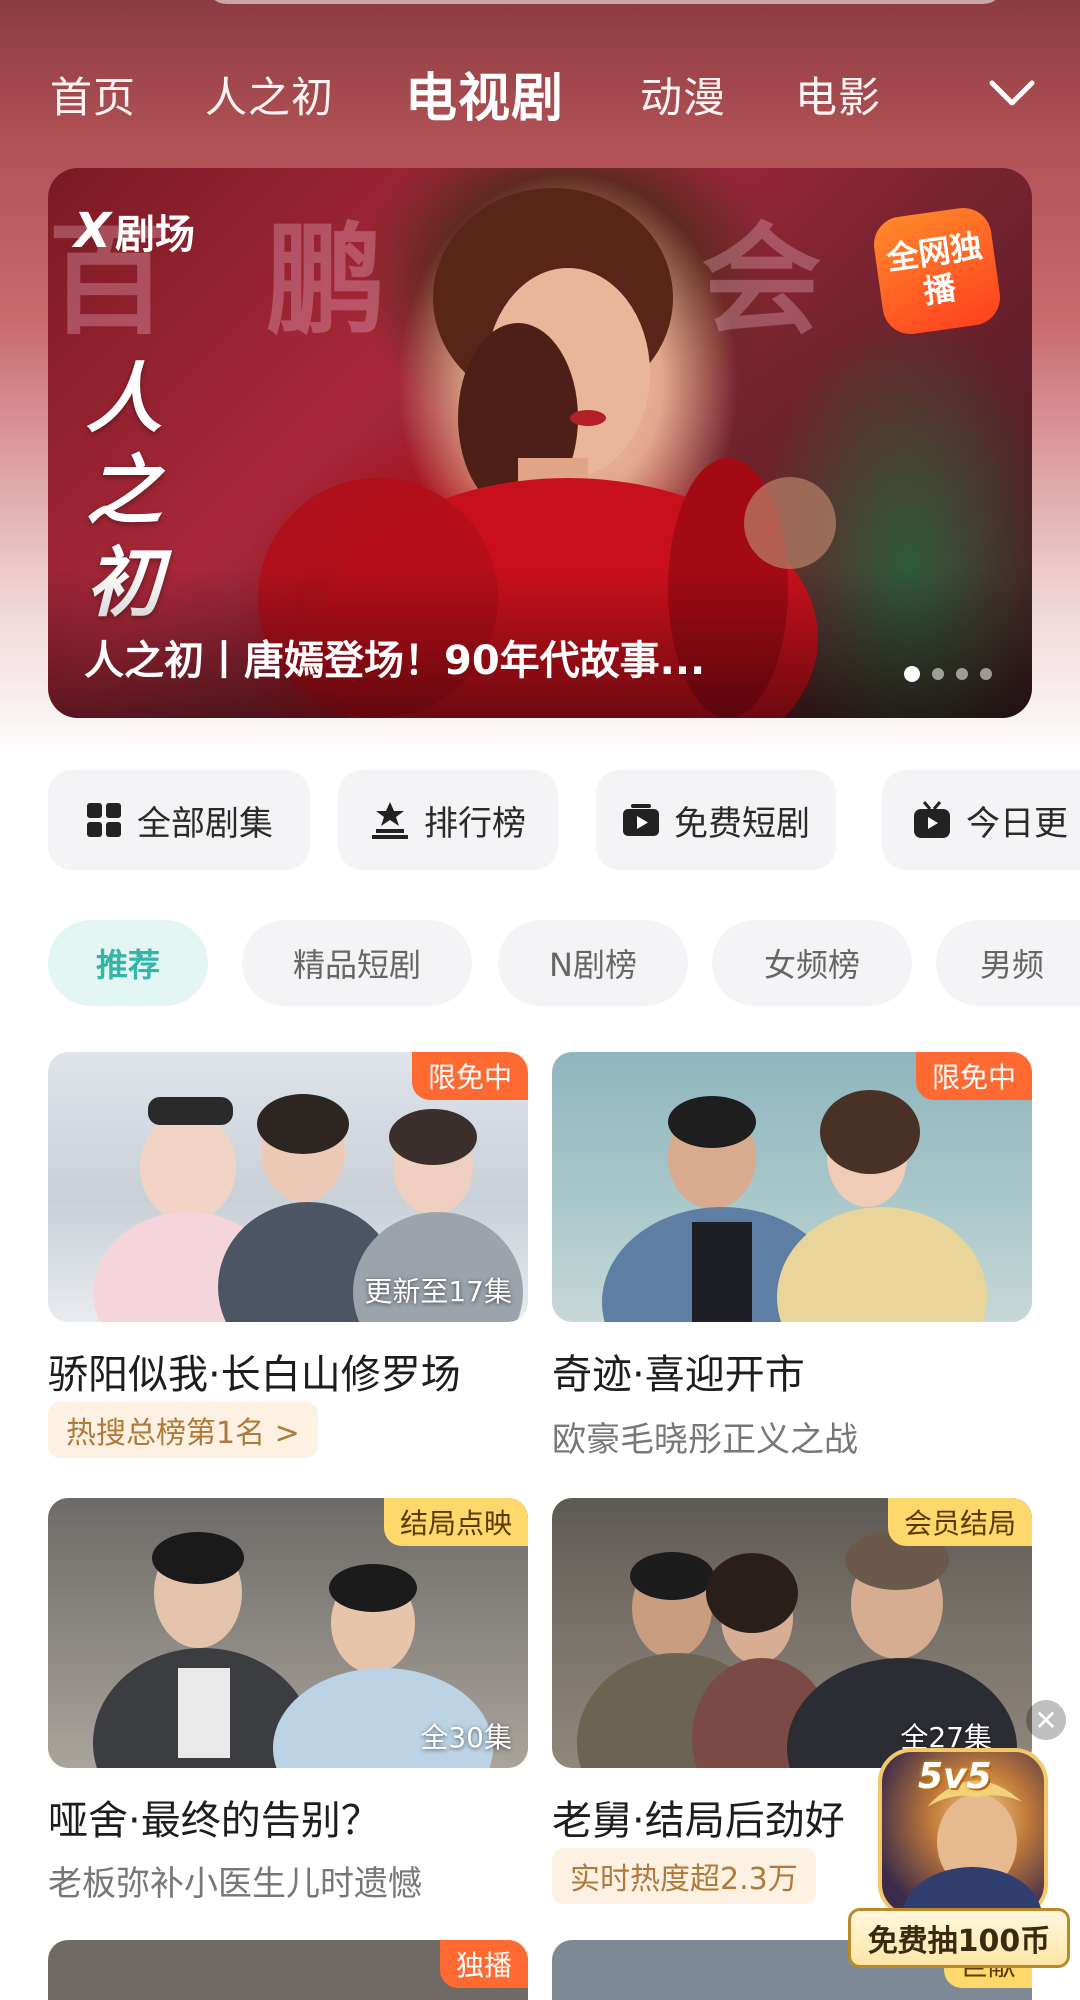 Image resolution: width=1080 pixels, height=2000 pixels. What do you see at coordinates (792, 1187) in the screenshot?
I see `drama-thumbnail: 限免中` at bounding box center [792, 1187].